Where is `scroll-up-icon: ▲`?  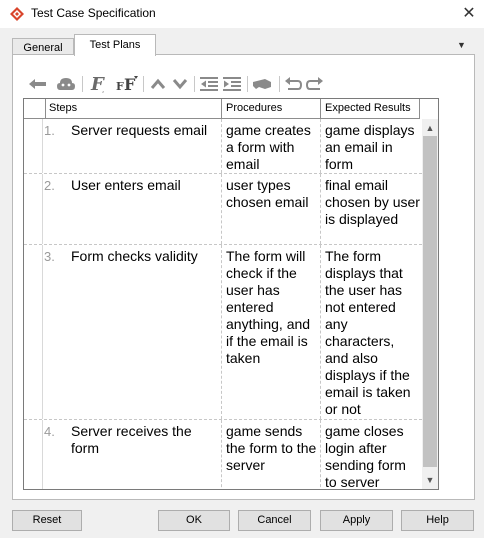
scroll-up-icon: ▲ is located at coordinates (430, 128).